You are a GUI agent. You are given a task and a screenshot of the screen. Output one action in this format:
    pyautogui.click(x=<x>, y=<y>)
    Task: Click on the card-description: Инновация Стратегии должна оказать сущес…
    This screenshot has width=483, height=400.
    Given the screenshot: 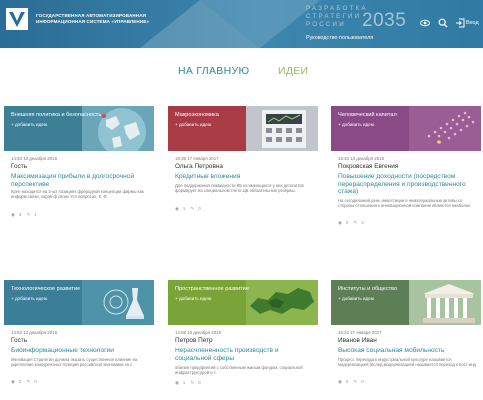 What is the action you would take?
    pyautogui.click(x=74, y=362)
    